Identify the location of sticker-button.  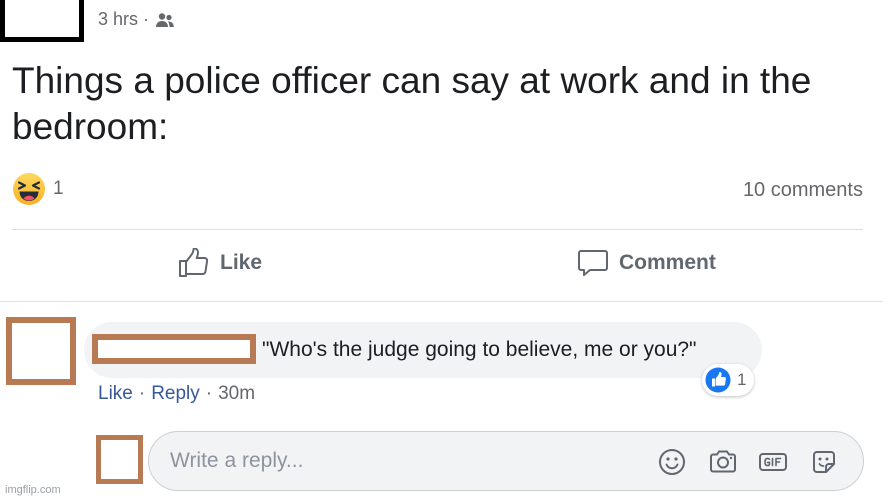
(824, 462).